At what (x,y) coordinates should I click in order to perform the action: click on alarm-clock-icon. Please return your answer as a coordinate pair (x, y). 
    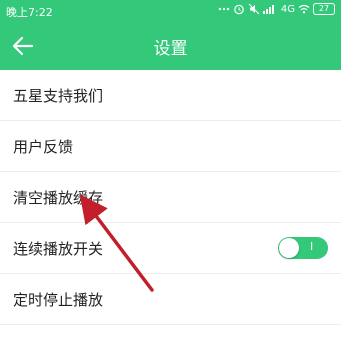
    Looking at the image, I should click on (239, 9).